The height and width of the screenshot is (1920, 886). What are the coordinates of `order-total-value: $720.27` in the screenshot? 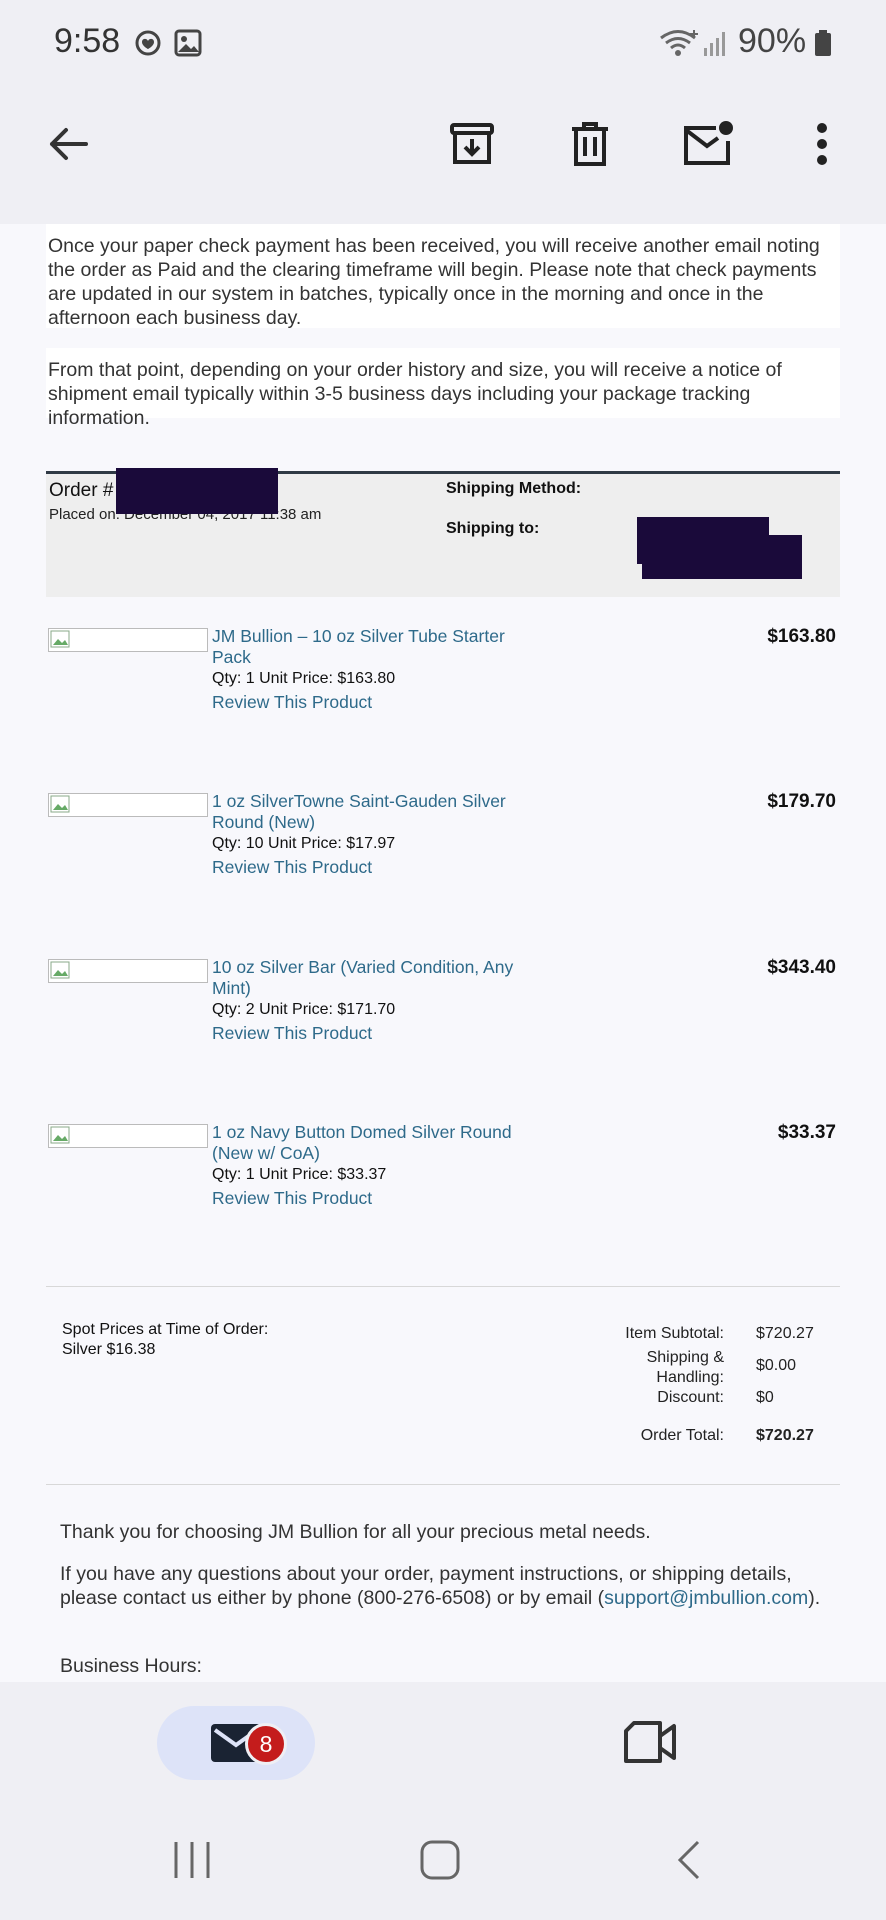 It's located at (785, 1435).